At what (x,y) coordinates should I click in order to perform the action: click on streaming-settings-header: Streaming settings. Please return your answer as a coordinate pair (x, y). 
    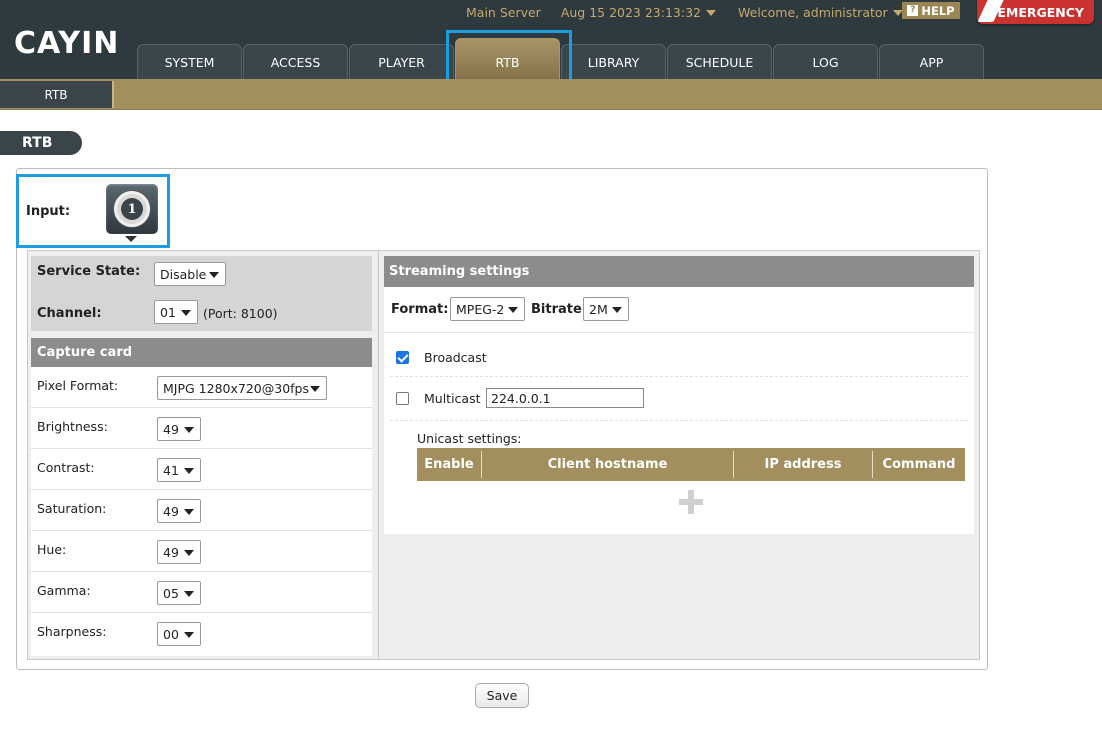
    Looking at the image, I should click on (679, 271).